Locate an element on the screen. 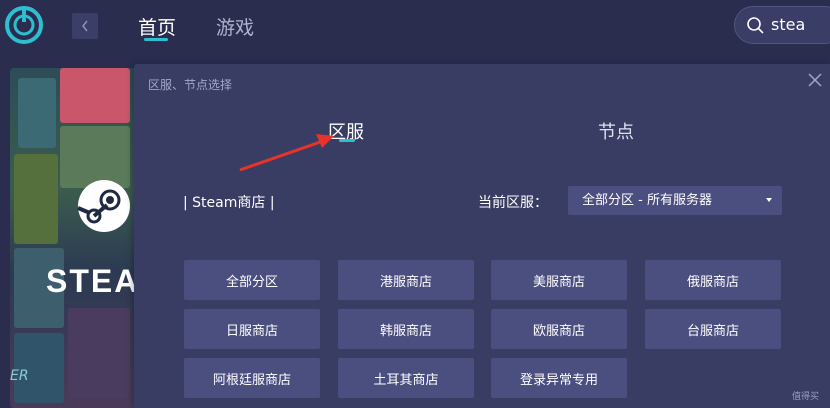 Image resolution: width=830 pixels, height=408 pixels. caret-down-icon is located at coordinates (769, 200).